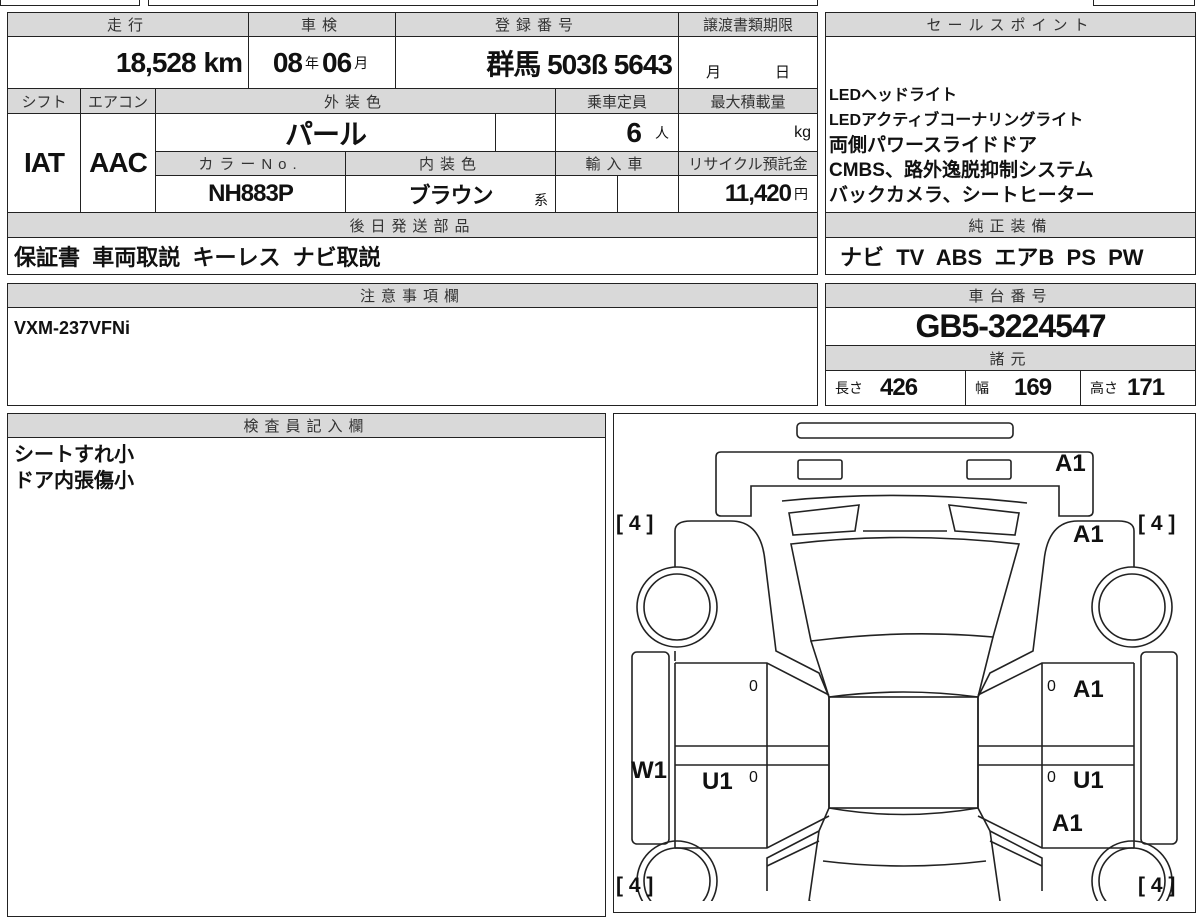 This screenshot has width=1200, height=917. I want to click on inspection-year: 08, so click(287, 62).